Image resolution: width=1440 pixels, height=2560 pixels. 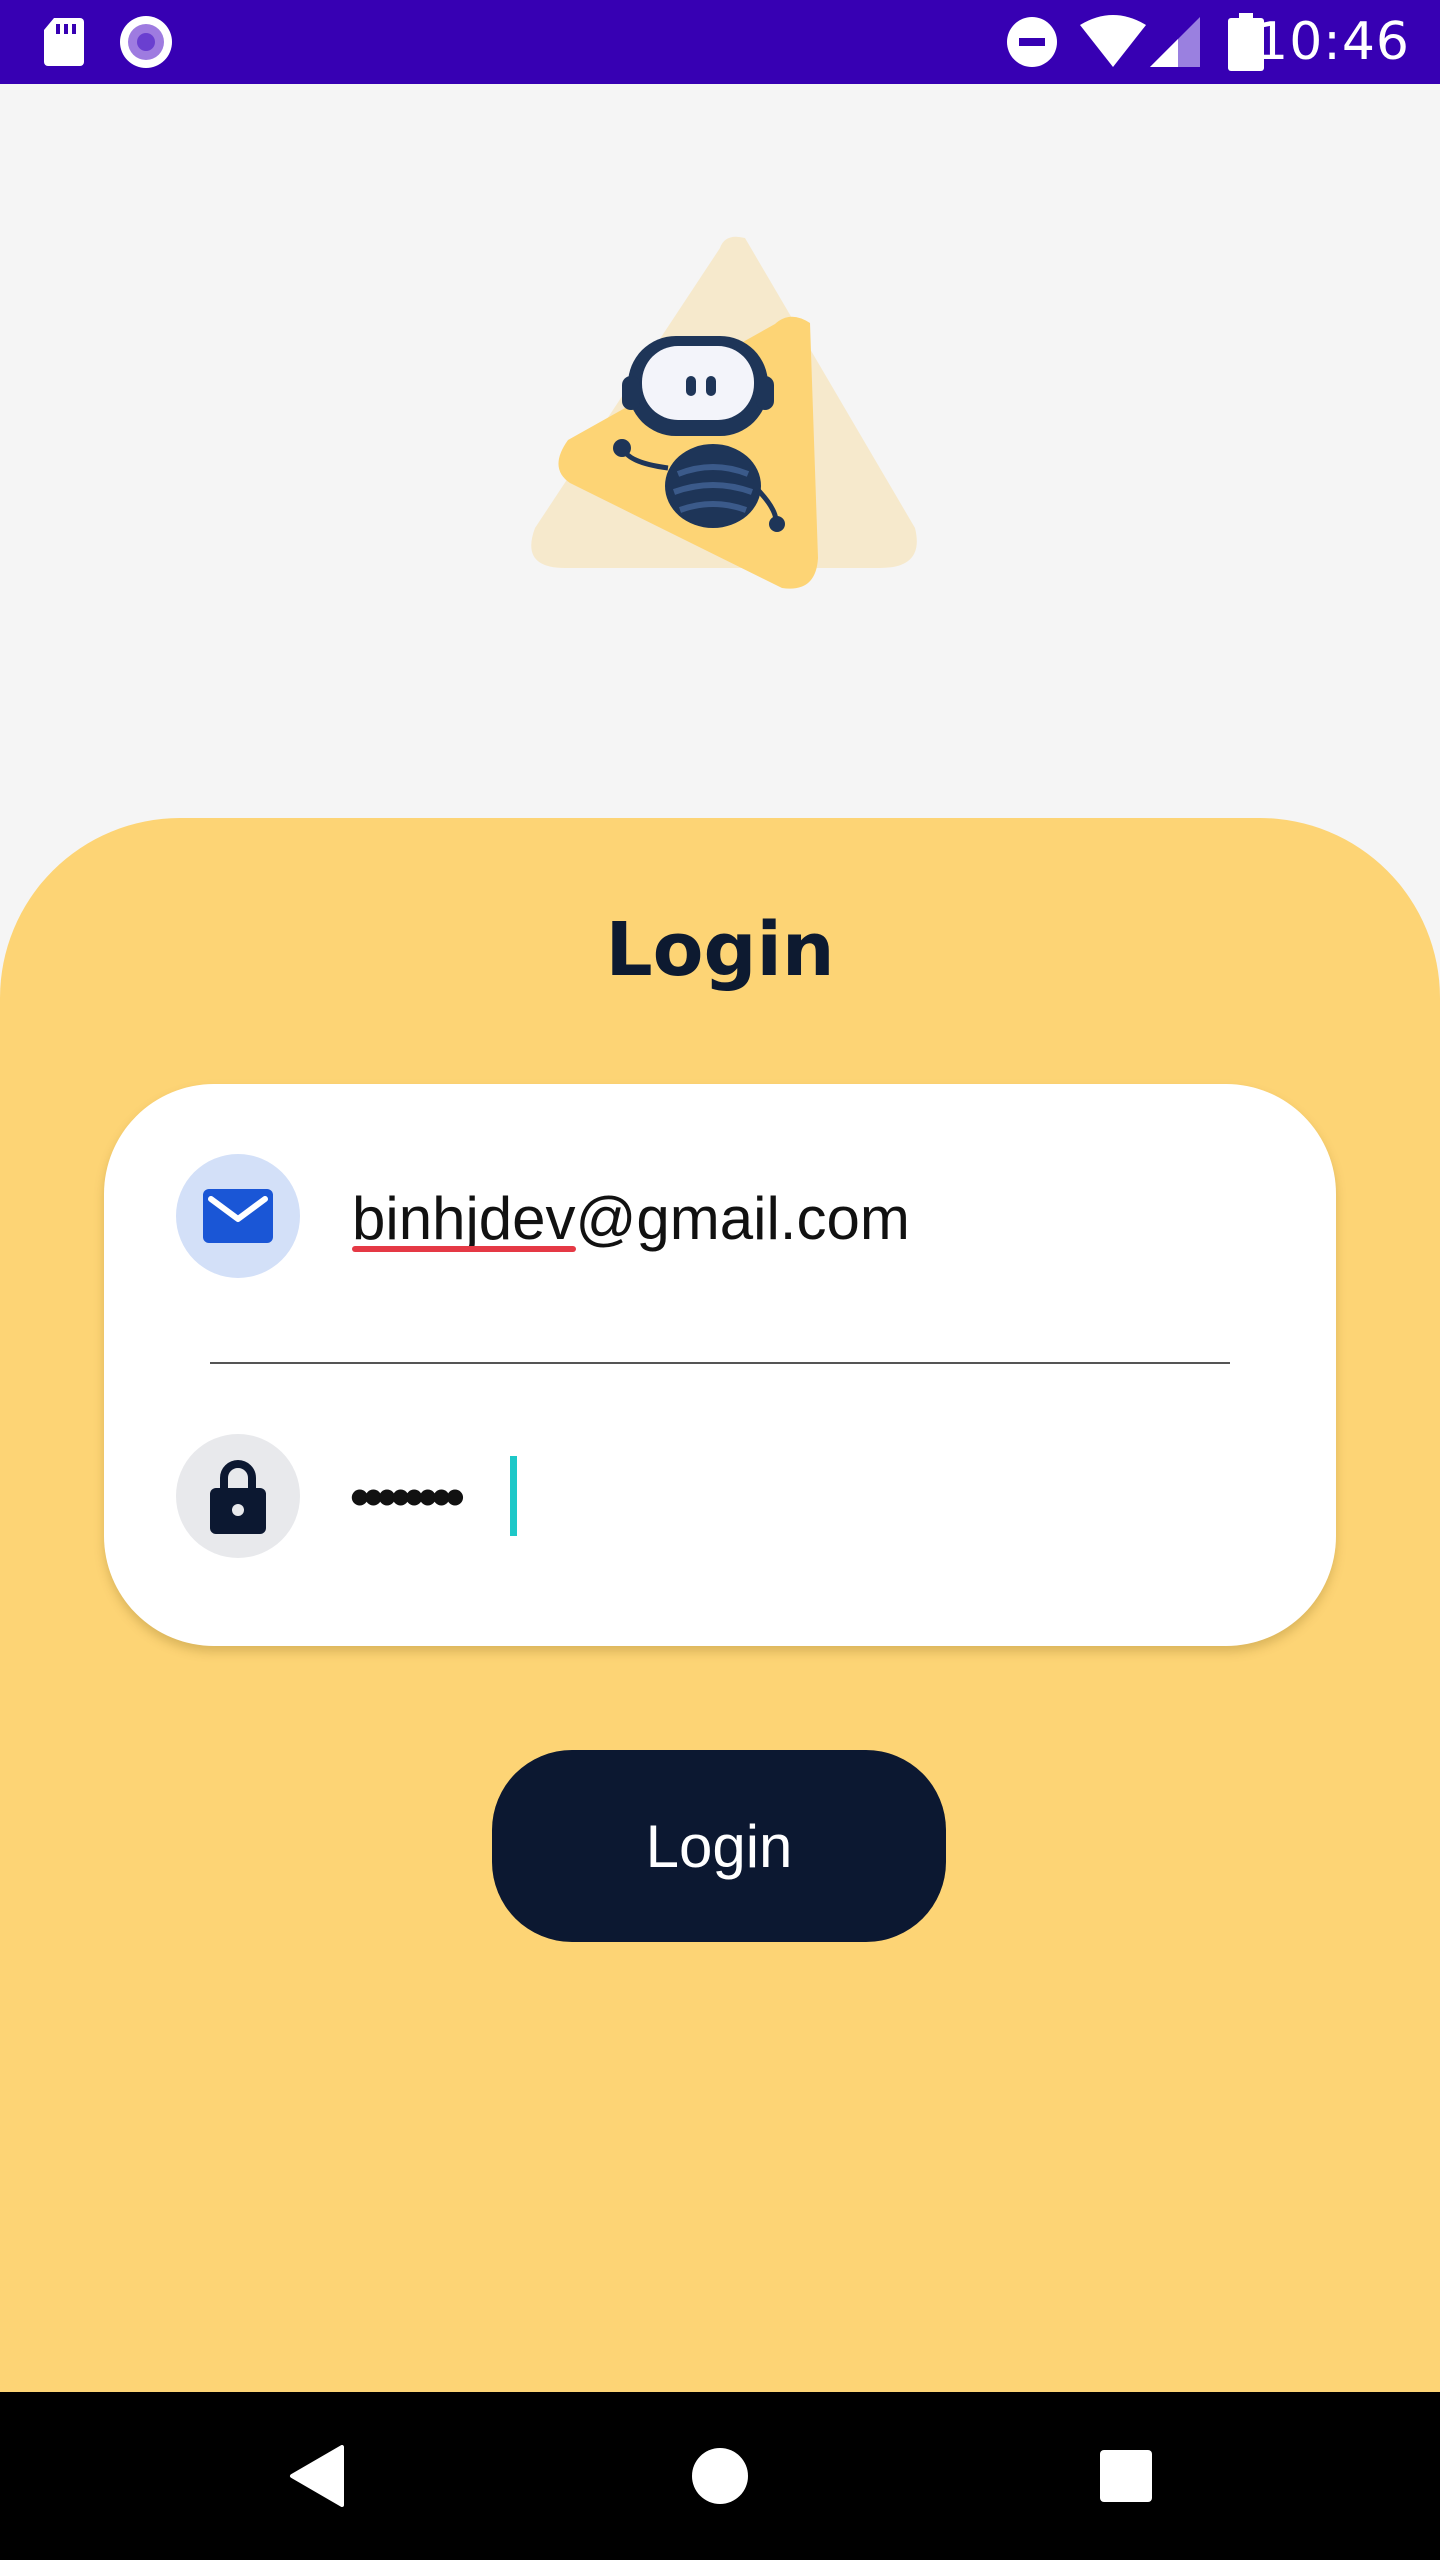 I want to click on mail-icon, so click(x=238, y=1216).